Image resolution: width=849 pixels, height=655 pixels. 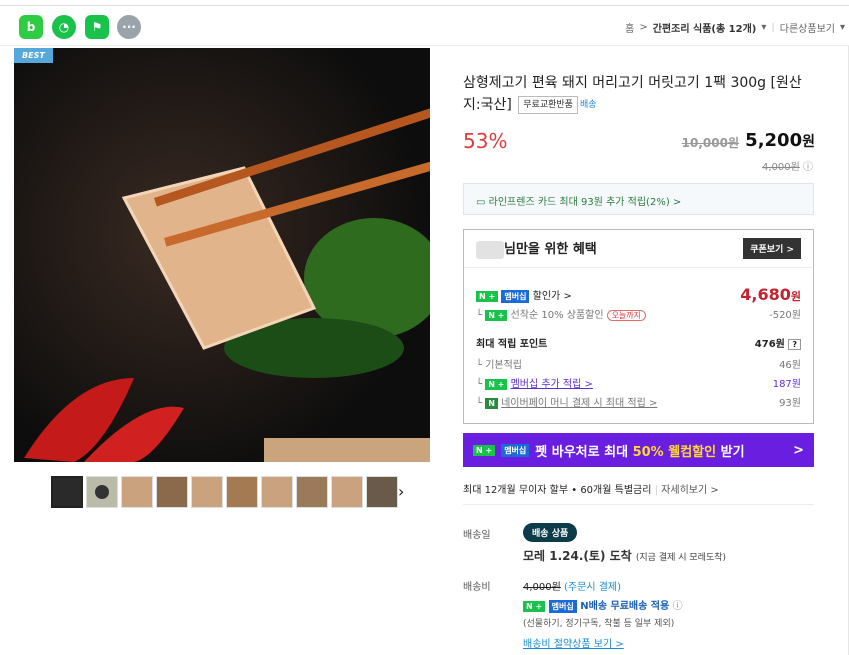 What do you see at coordinates (490, 249) in the screenshot?
I see `blurred-username` at bounding box center [490, 249].